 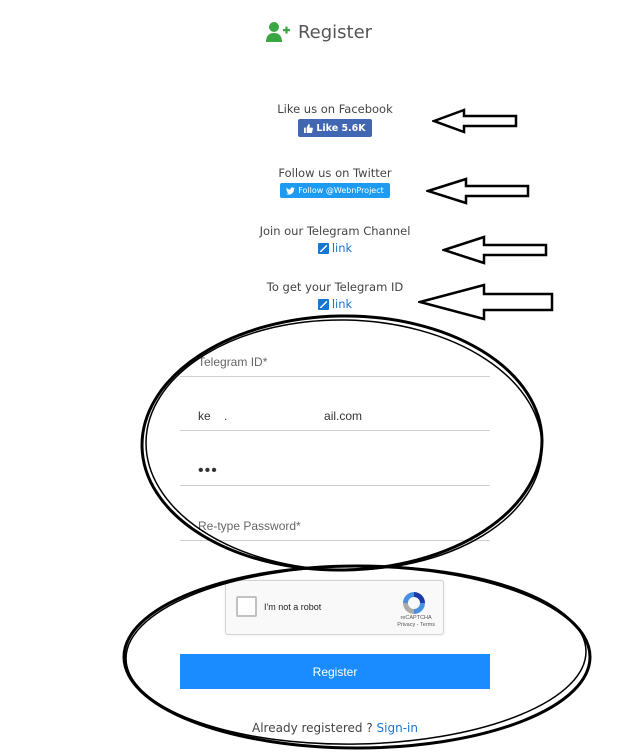 I want to click on twitter-follow-label: Follow @WebnProject, so click(x=341, y=190).